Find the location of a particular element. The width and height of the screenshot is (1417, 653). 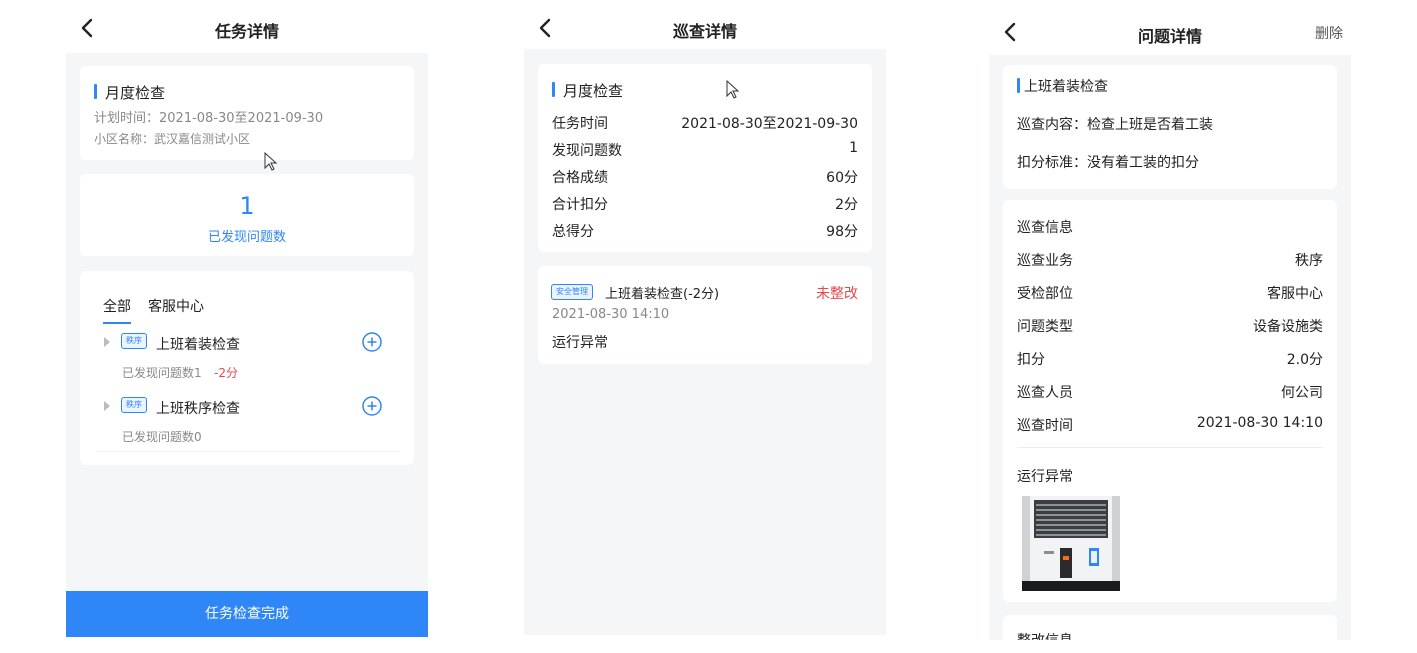

row-value: 1 is located at coordinates (853, 148).